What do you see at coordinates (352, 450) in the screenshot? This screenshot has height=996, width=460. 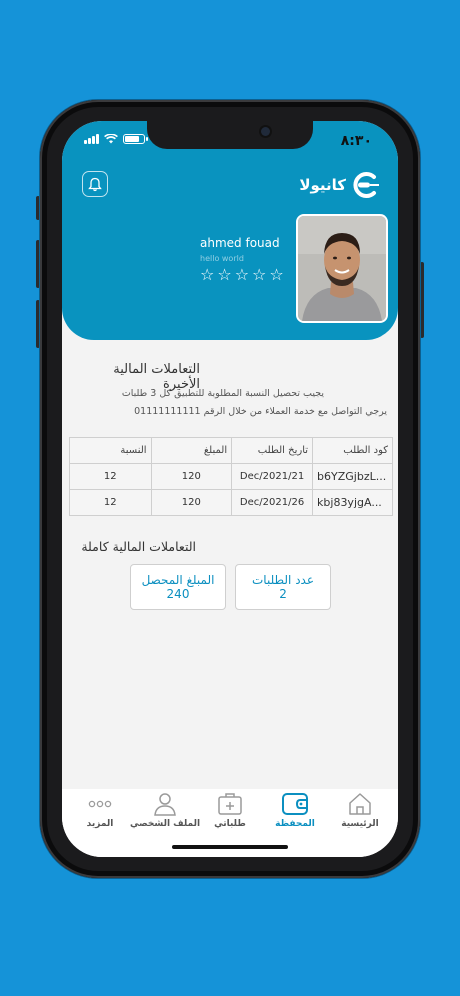 I see `column-header-code: كود الطلب` at bounding box center [352, 450].